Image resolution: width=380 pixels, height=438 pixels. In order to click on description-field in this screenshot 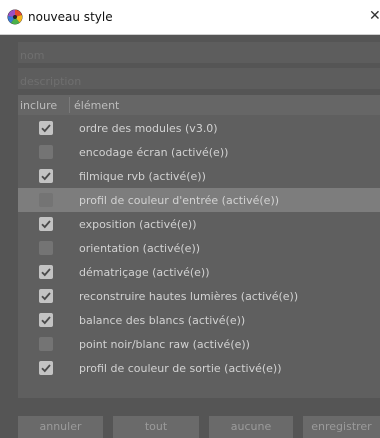, I will do `click(199, 78)`.